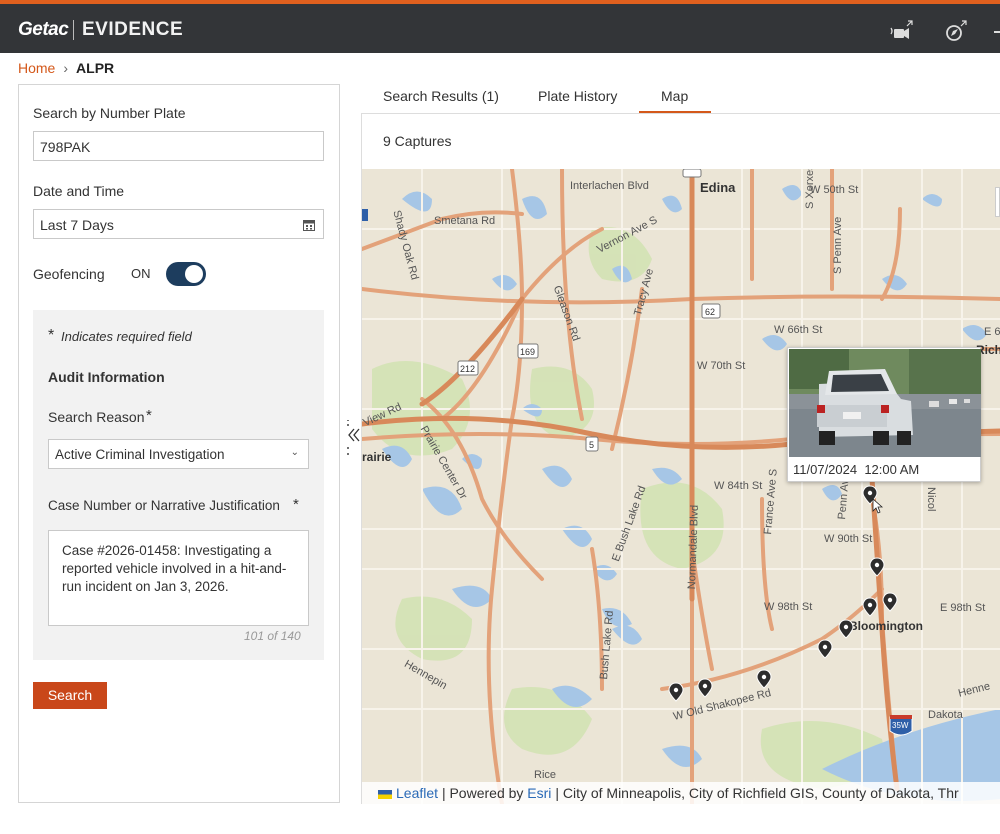 The image size is (1000, 834). What do you see at coordinates (385, 794) in the screenshot?
I see `flag-icon` at bounding box center [385, 794].